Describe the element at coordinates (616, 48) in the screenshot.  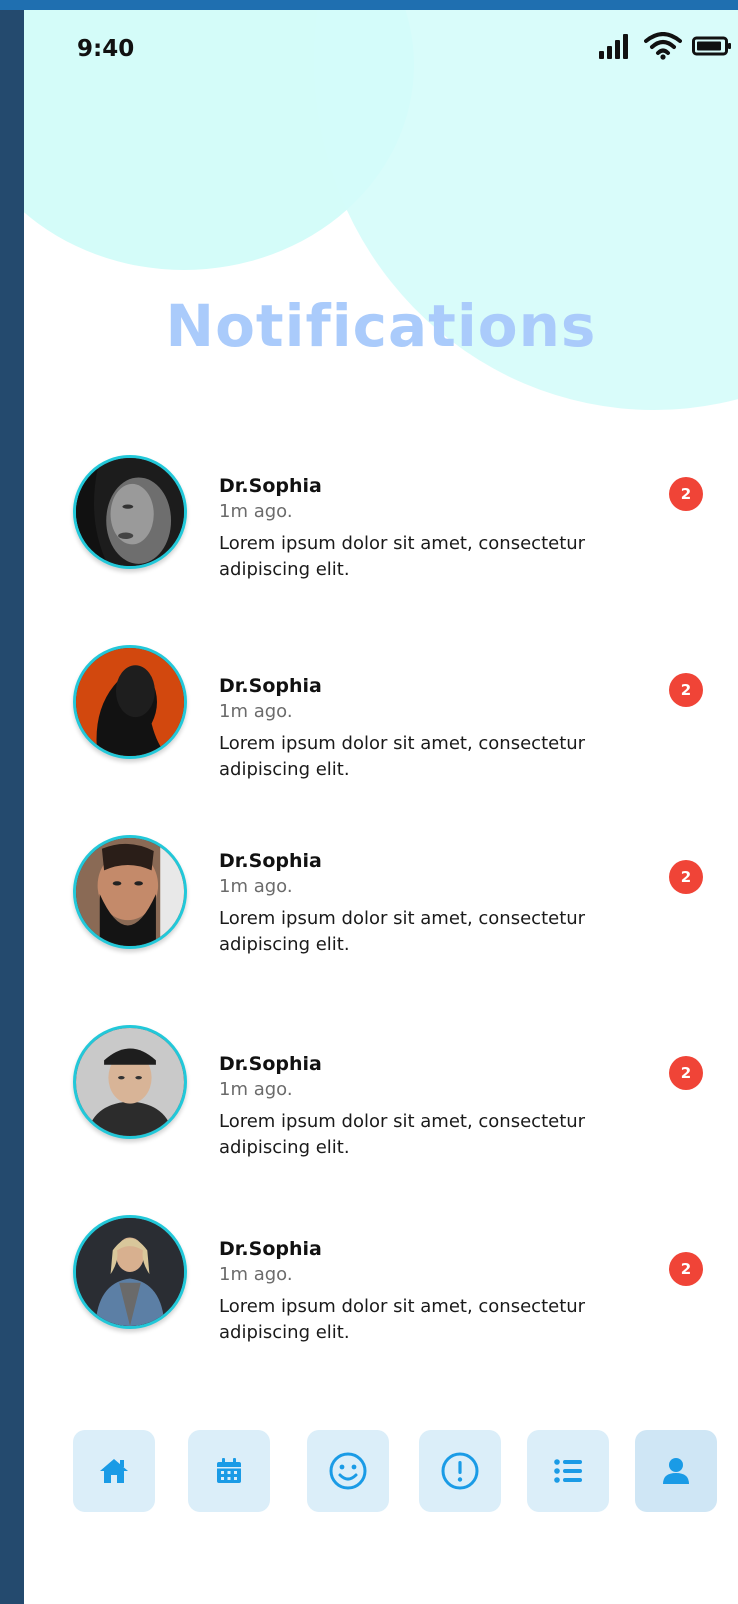
I see `signal-icon` at that location.